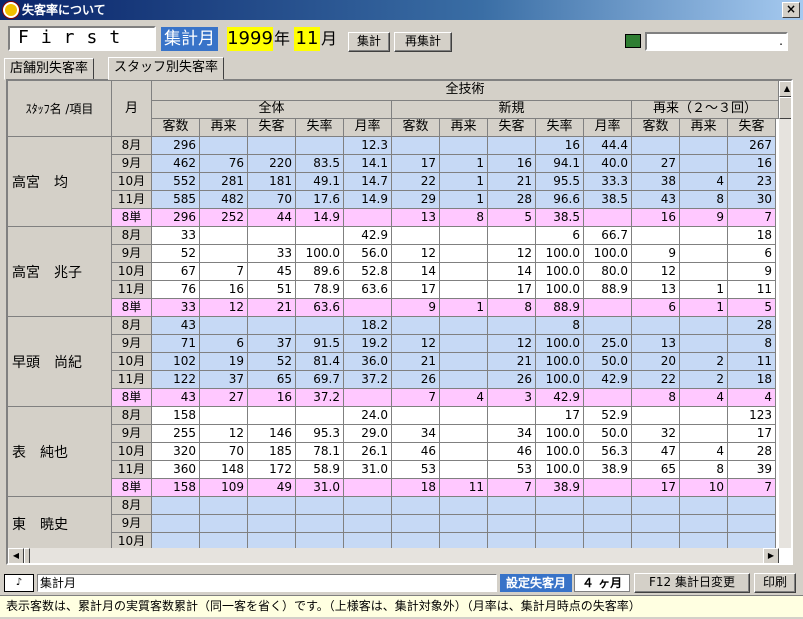  I want to click on reaggregate-button: 再集計, so click(423, 42).